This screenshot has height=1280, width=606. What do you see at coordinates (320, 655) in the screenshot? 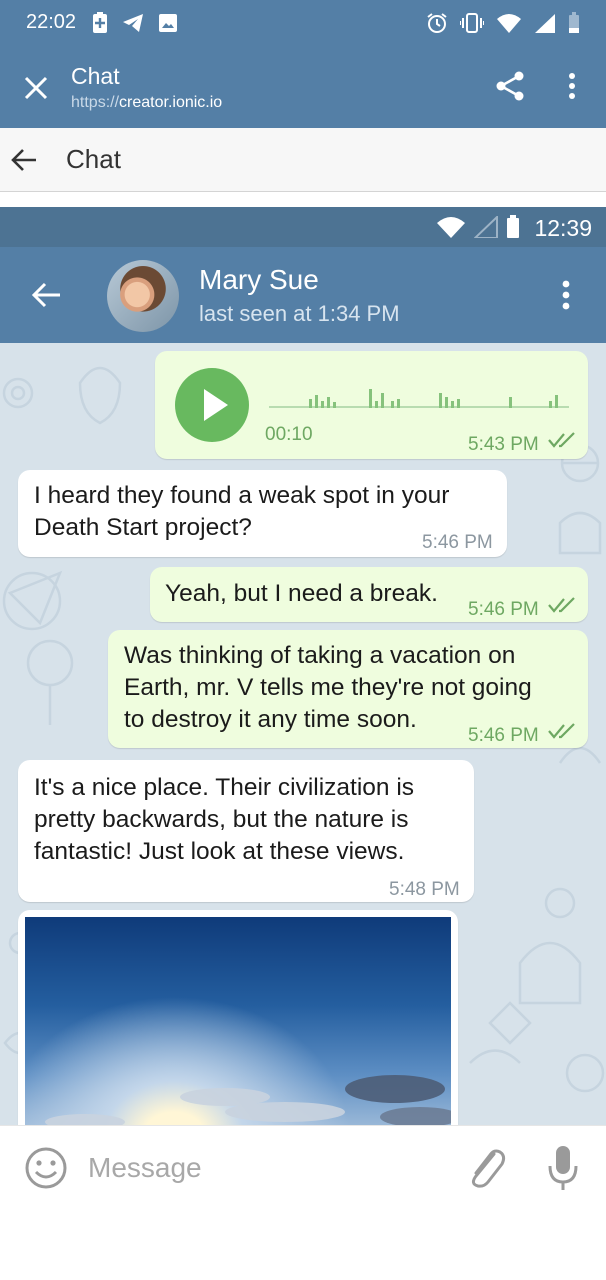
I see `message-text-line: Was thinking of taking a vacation on` at bounding box center [320, 655].